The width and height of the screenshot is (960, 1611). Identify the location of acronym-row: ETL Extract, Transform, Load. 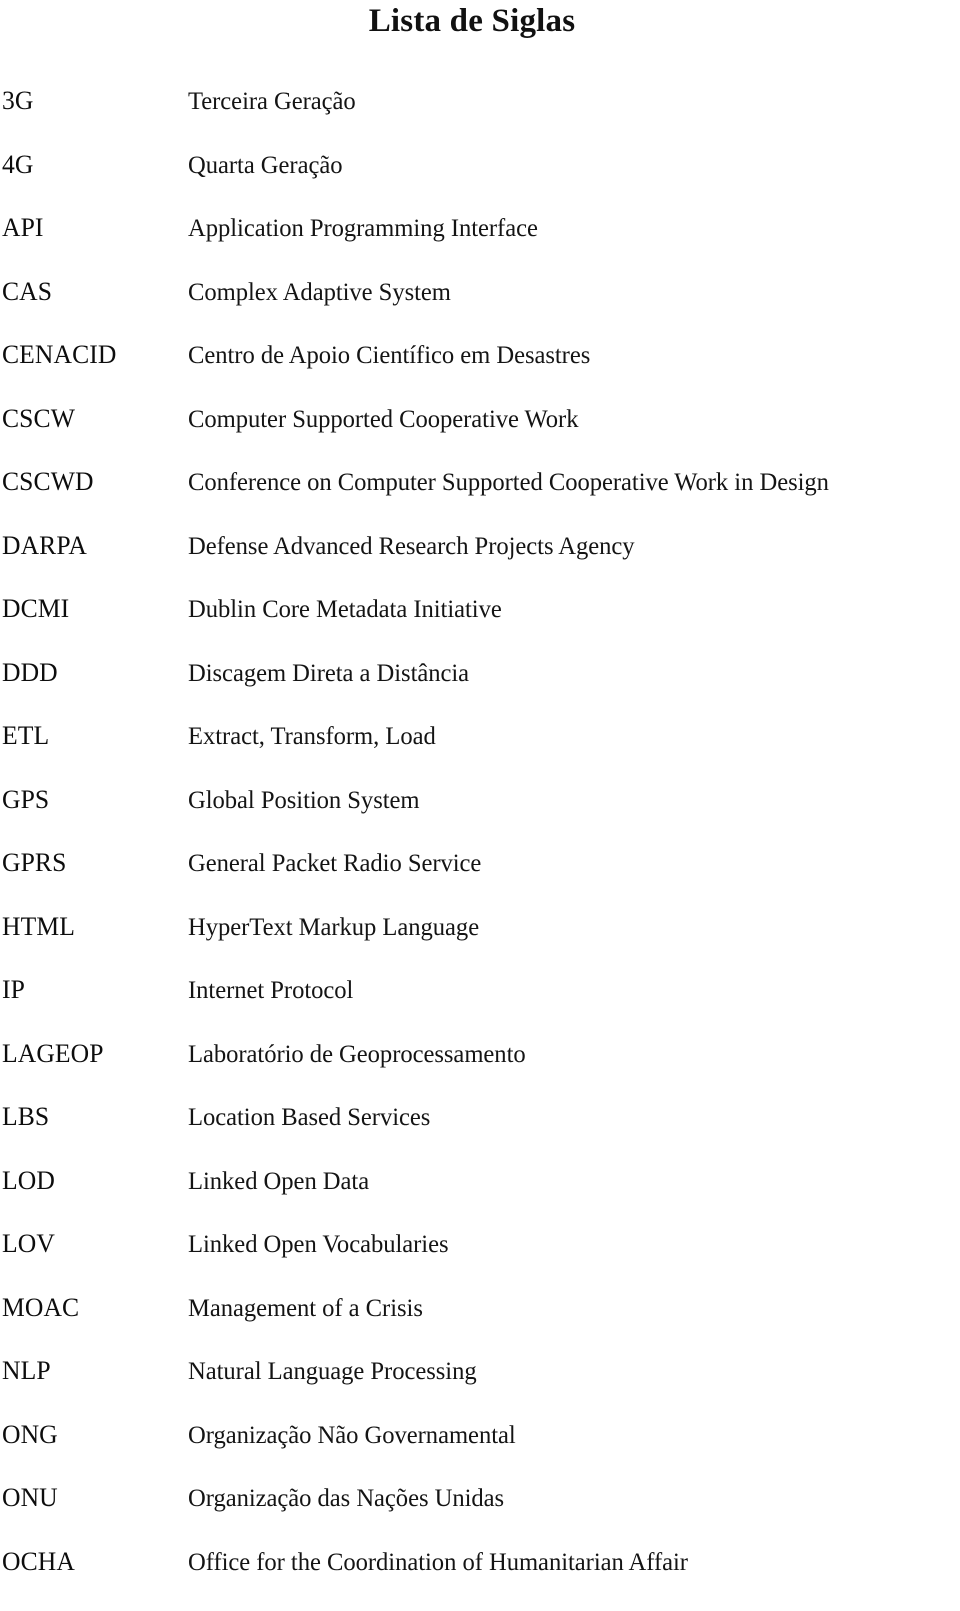
(480, 753).